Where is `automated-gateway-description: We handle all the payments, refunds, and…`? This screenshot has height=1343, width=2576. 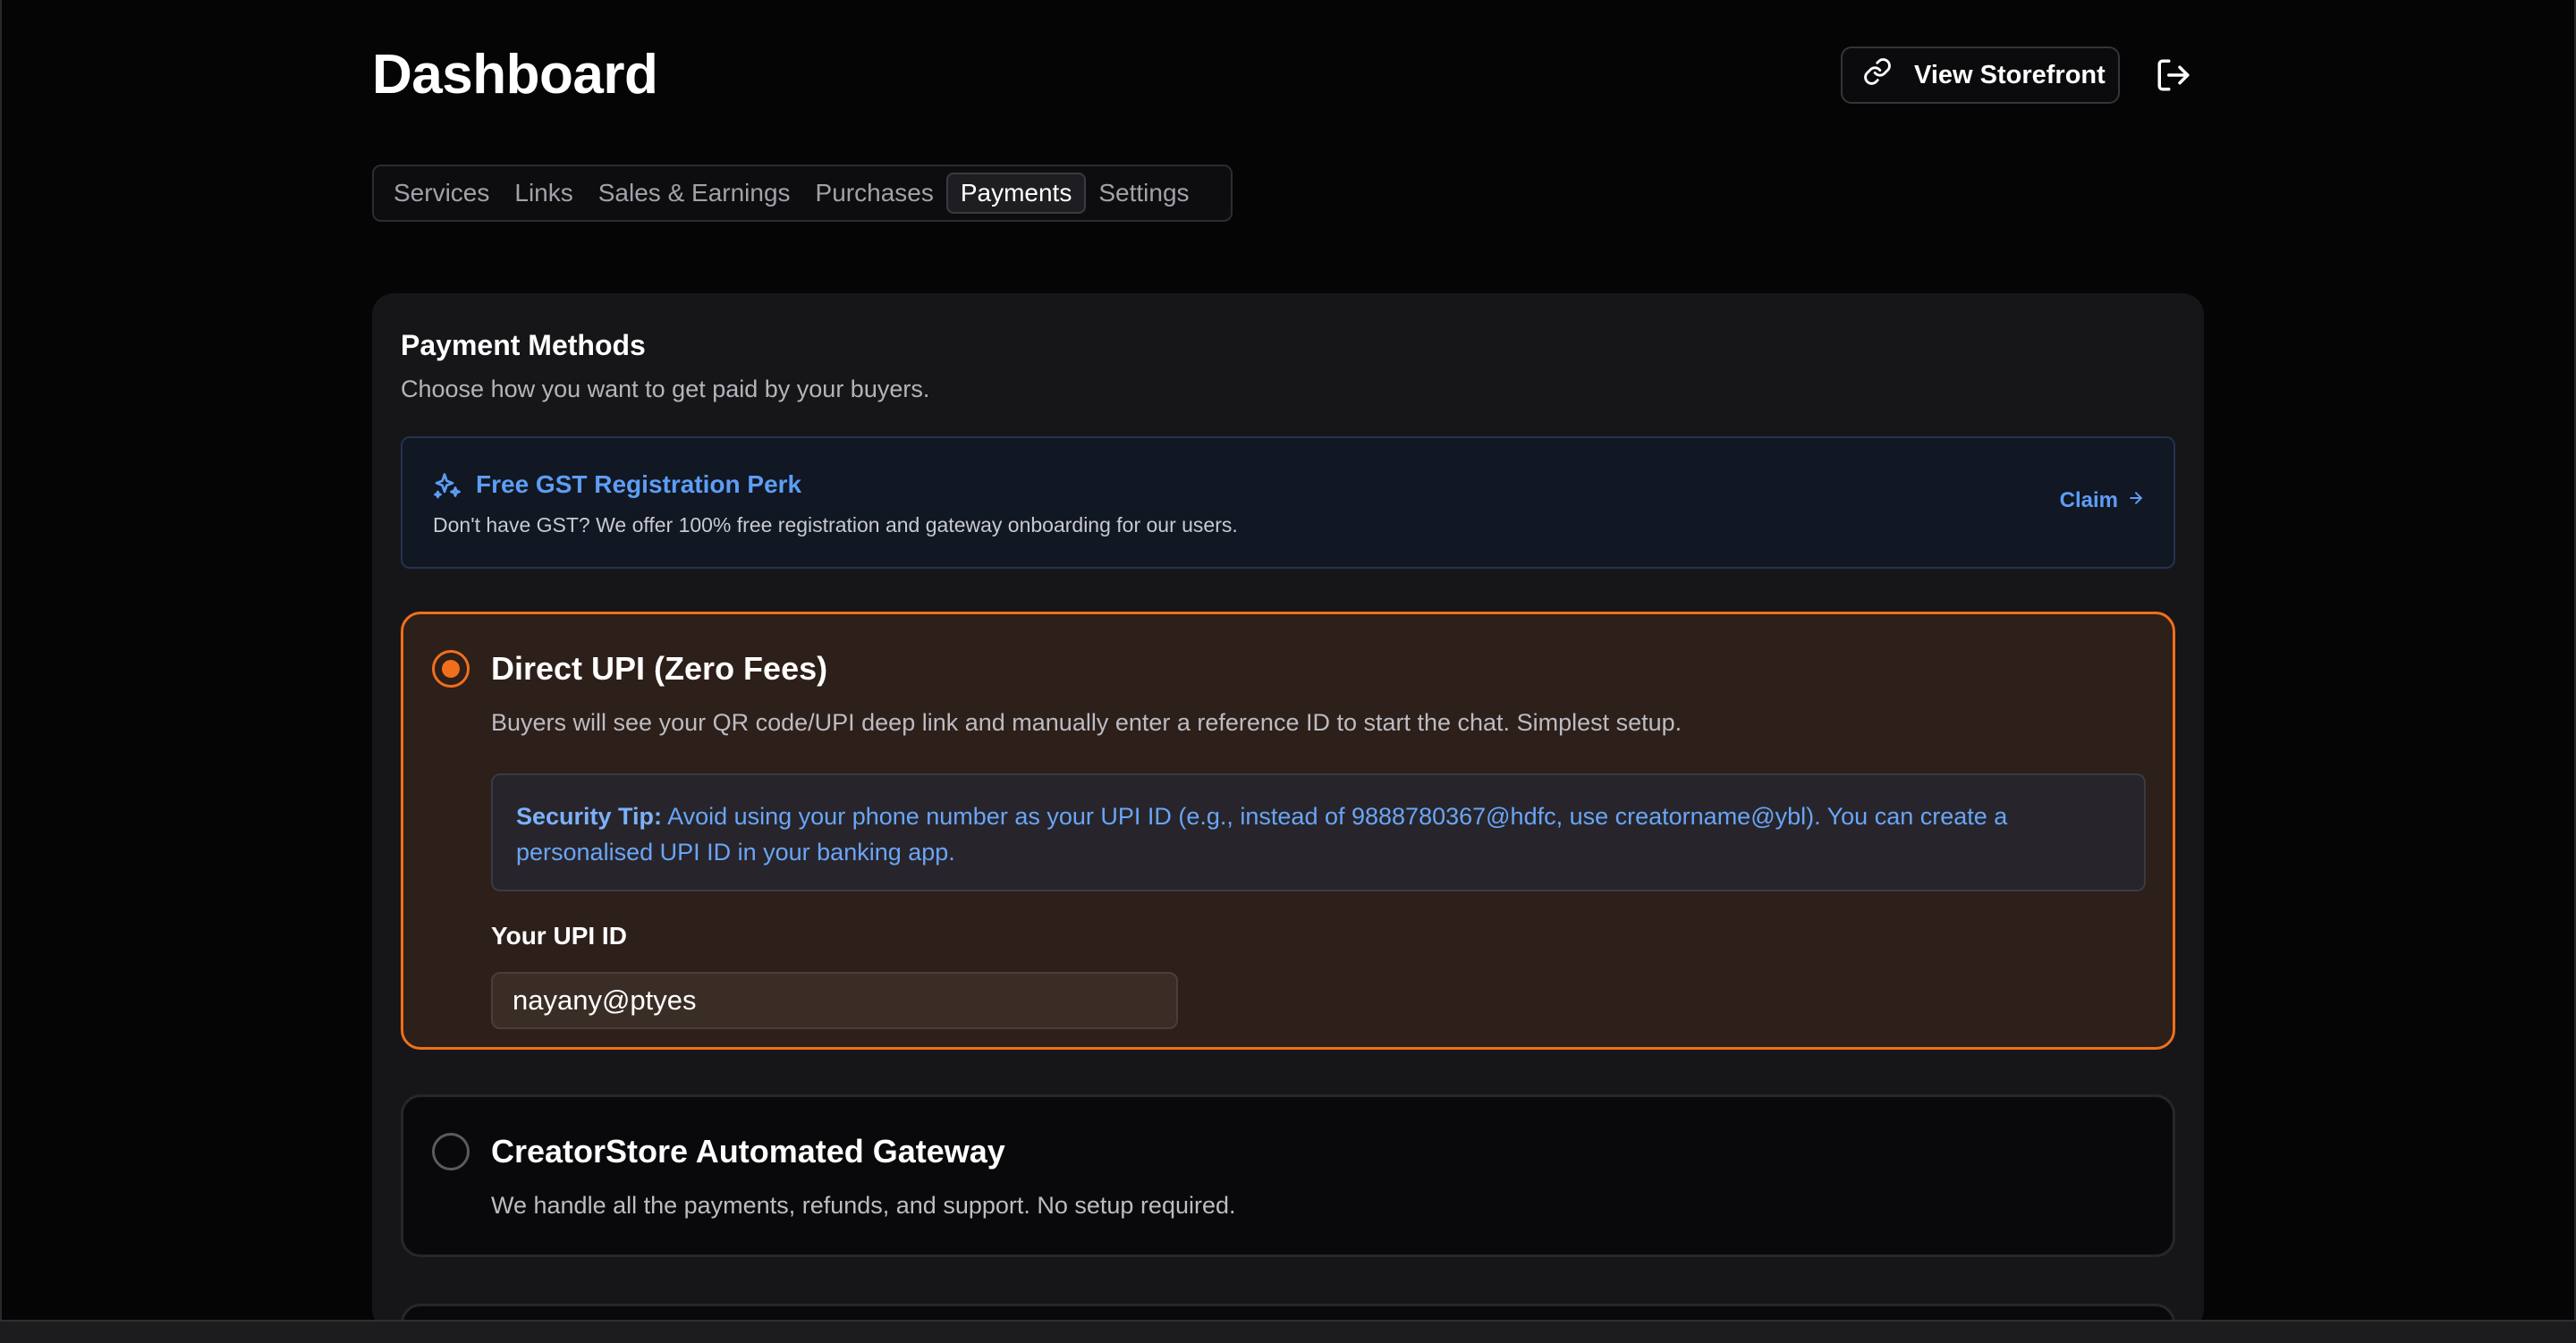
automated-gateway-description: We handle all the payments, refunds, and… is located at coordinates (863, 1205).